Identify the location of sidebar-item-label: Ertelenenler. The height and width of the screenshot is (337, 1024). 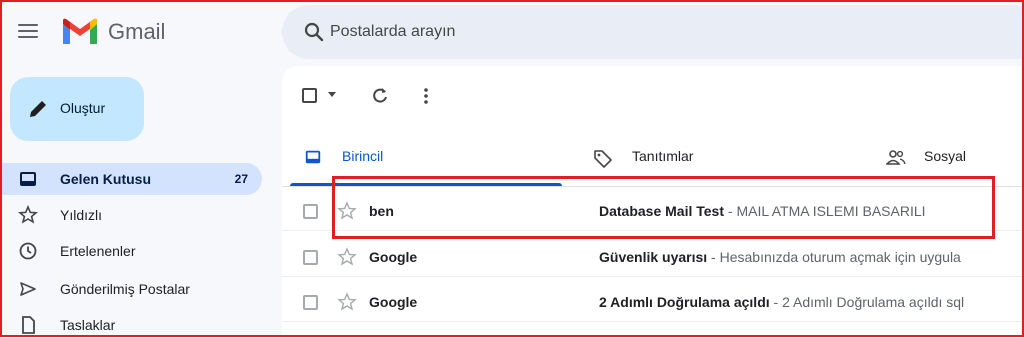
(98, 251).